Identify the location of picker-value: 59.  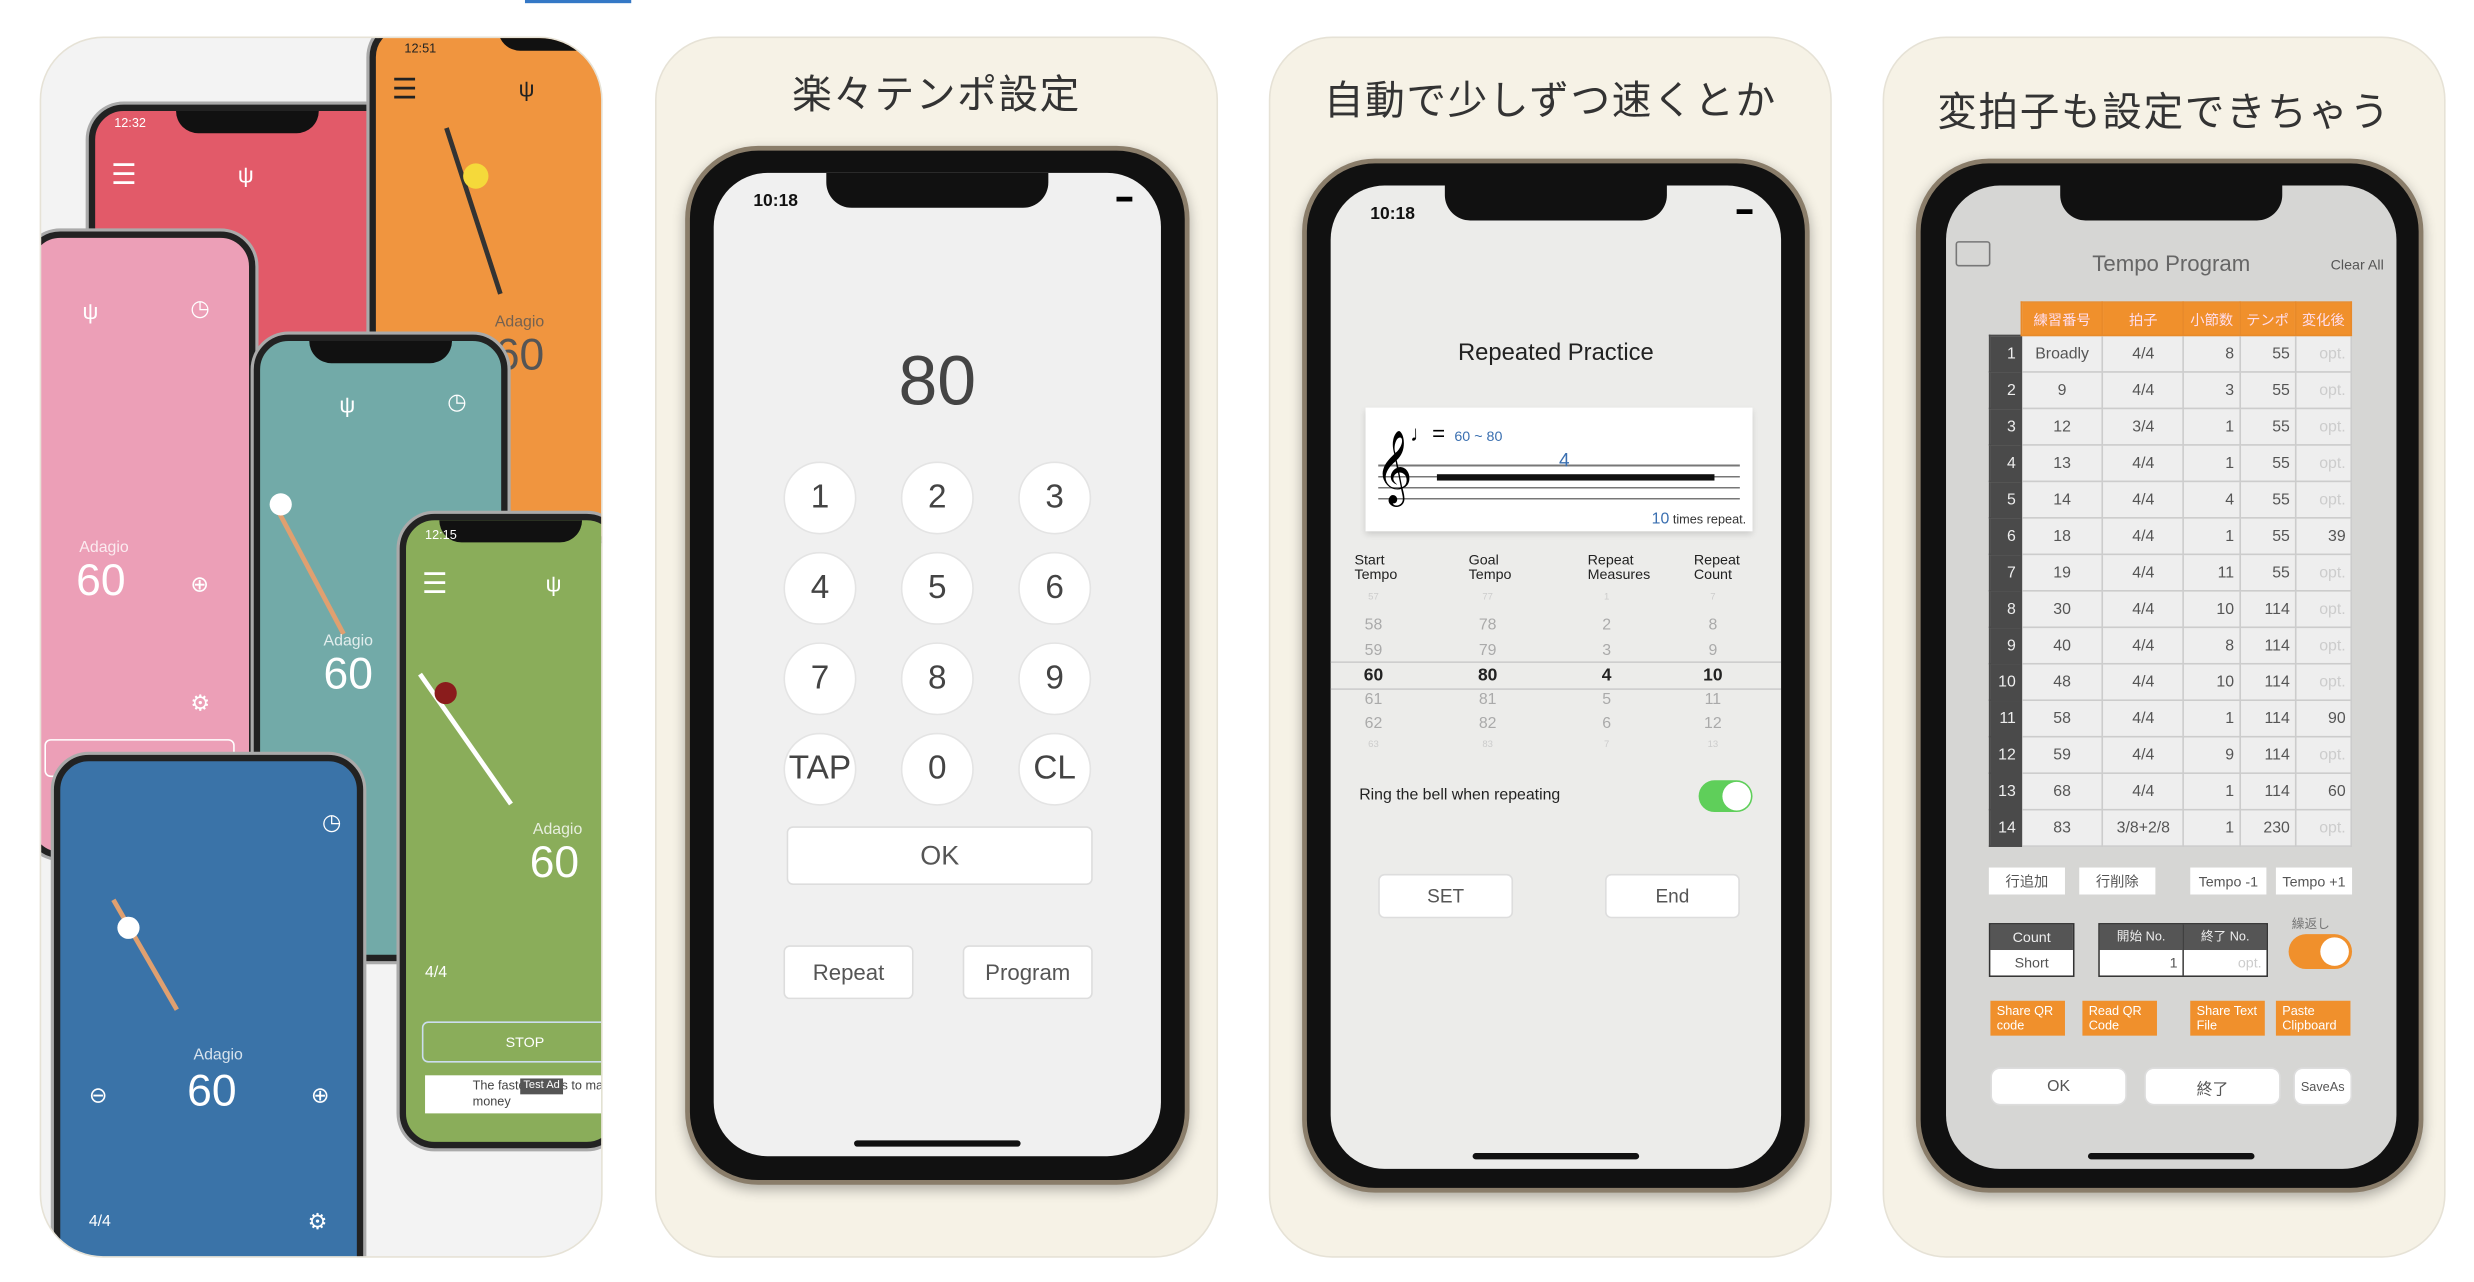
(1373, 650).